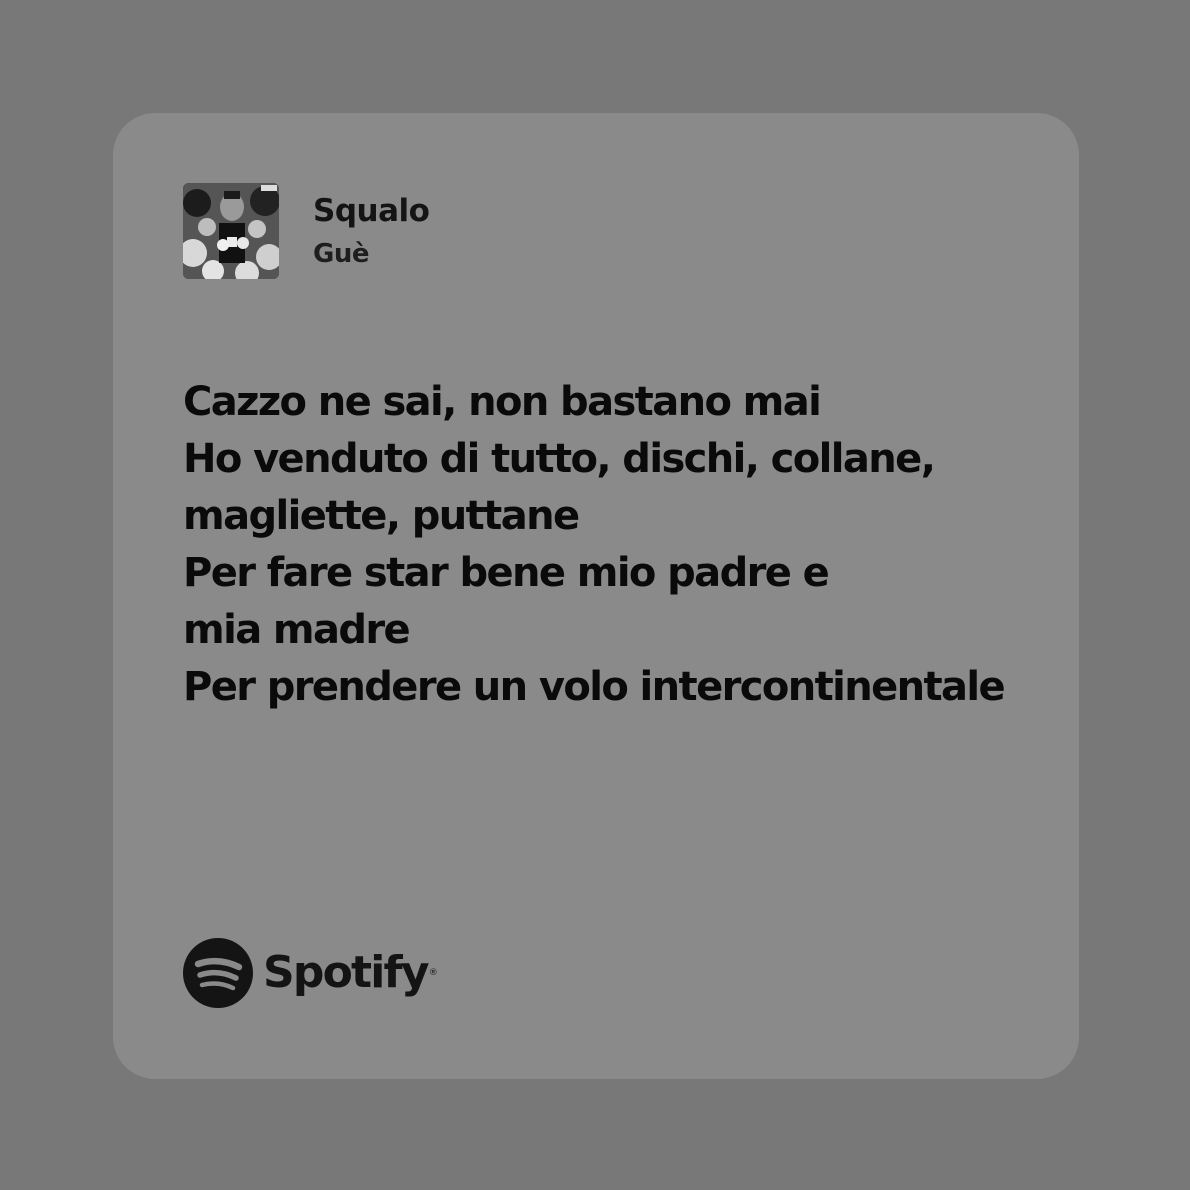  I want to click on track-title: Squalo, so click(371, 211).